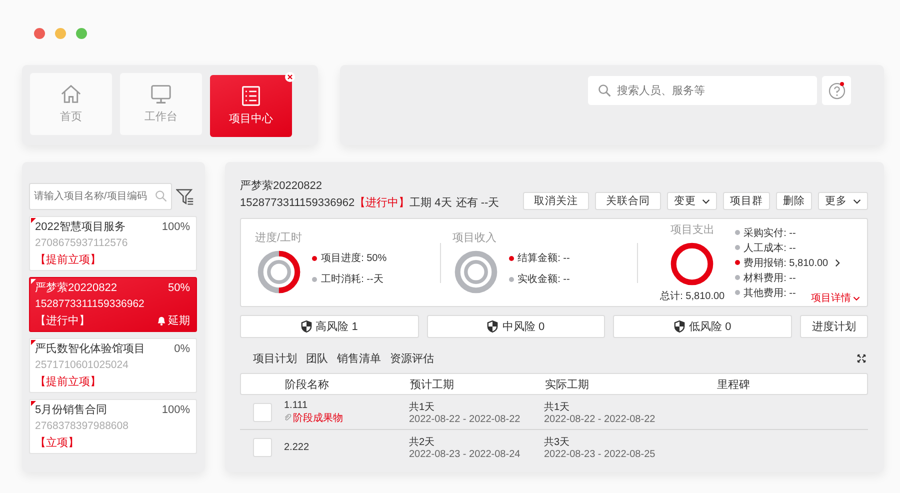  I want to click on project-name: 严氏数智化体验馆项目, so click(90, 349).